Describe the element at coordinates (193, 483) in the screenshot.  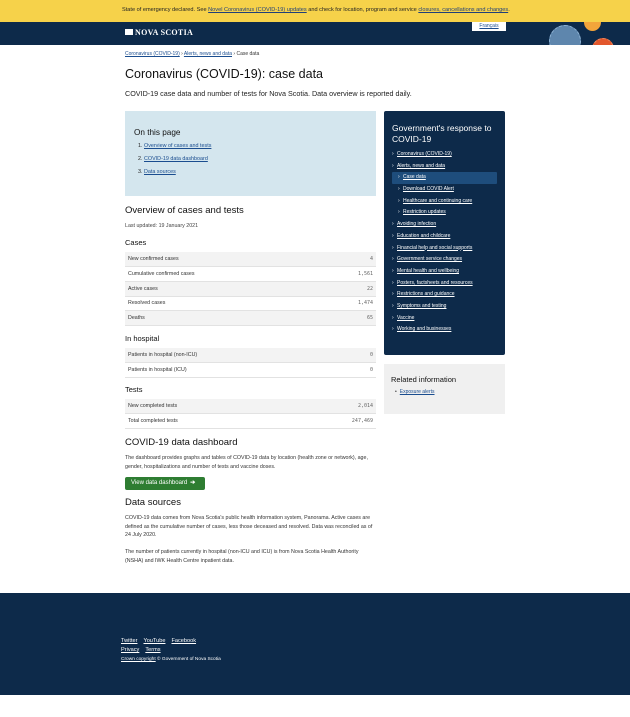
I see `arrow-right-icon: ➔` at that location.